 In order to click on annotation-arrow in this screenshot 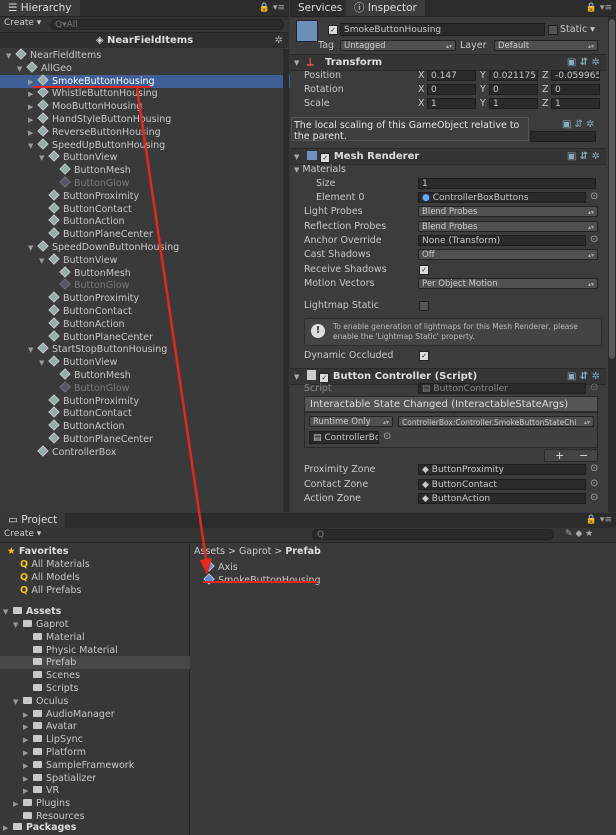, I will do `click(173, 331)`.